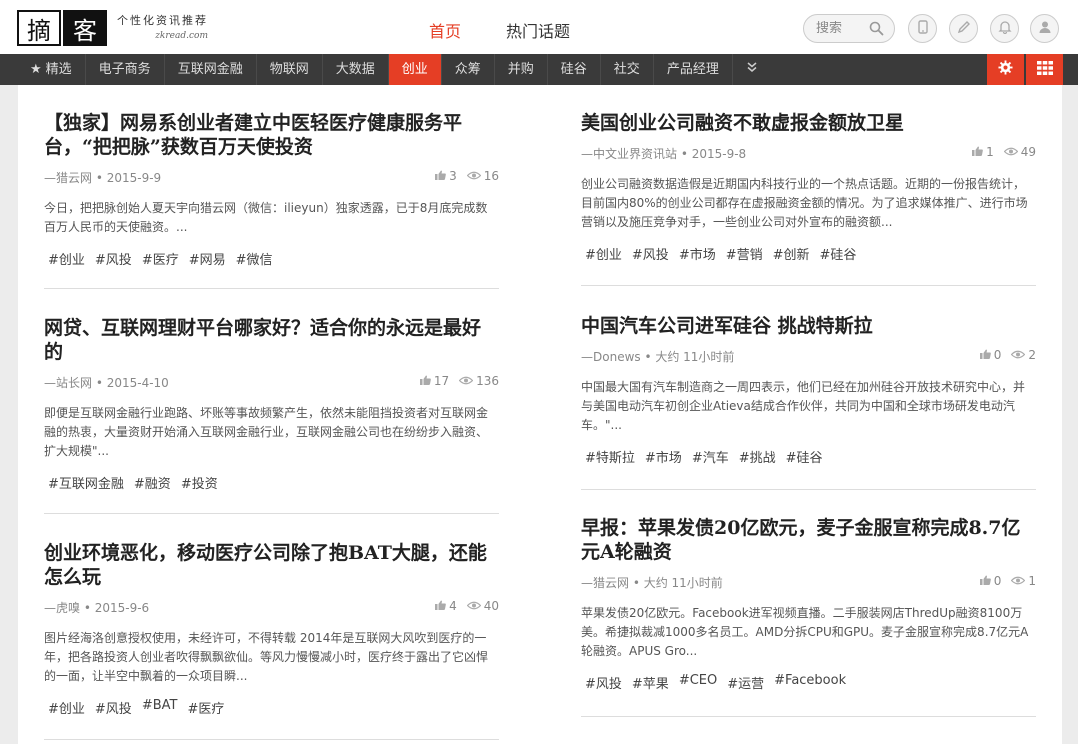 Image resolution: width=1078 pixels, height=744 pixels. What do you see at coordinates (106, 383) in the screenshot?
I see `article-source-date: —站长网 • 2015-4-10` at bounding box center [106, 383].